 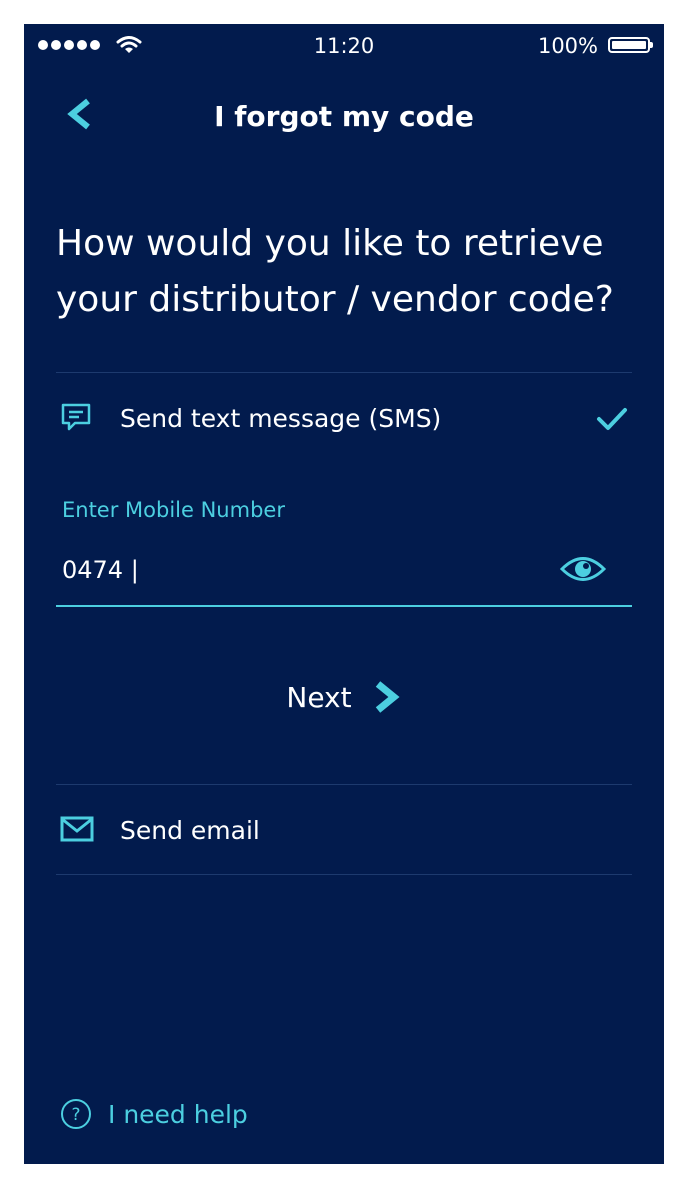 I want to click on mobile-number-input, so click(x=302, y=570).